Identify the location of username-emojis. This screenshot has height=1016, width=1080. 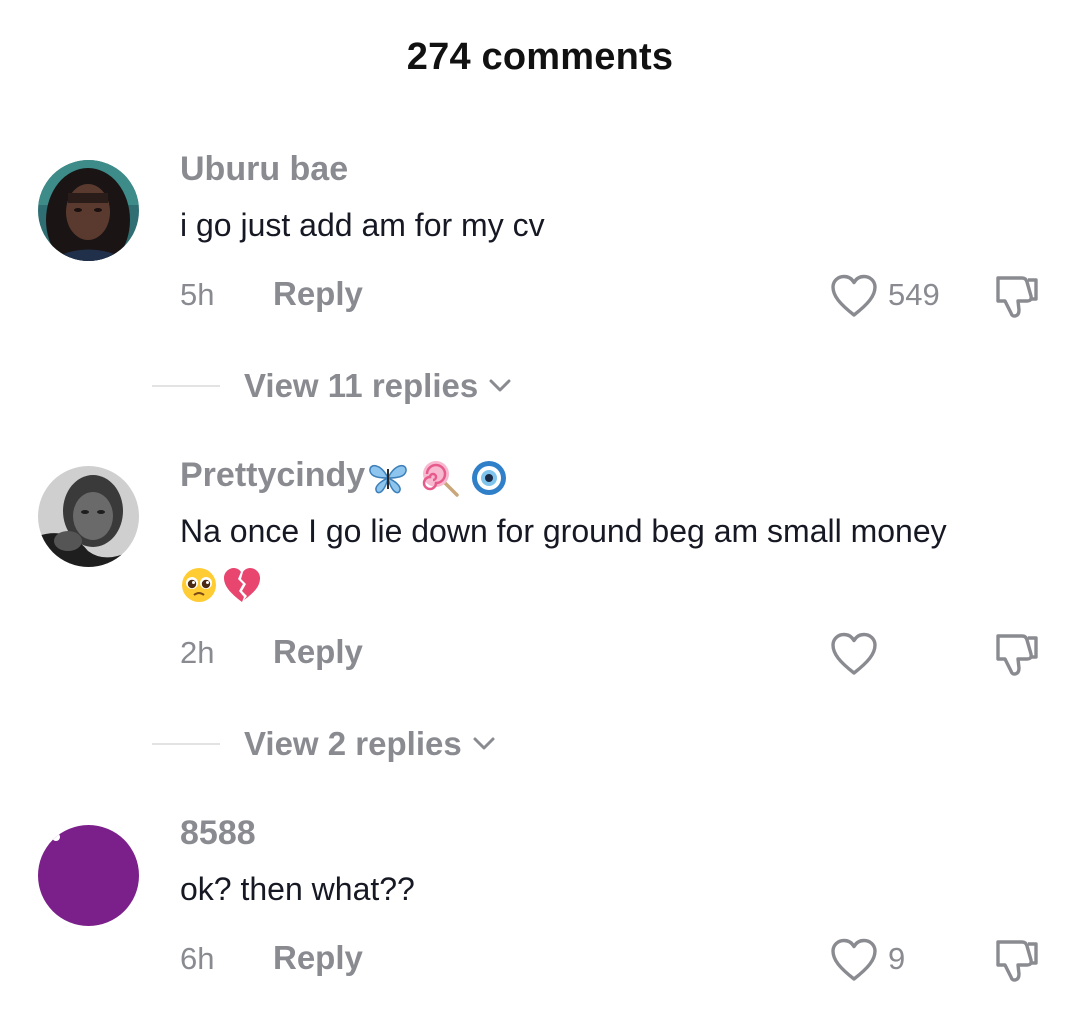
(437, 477).